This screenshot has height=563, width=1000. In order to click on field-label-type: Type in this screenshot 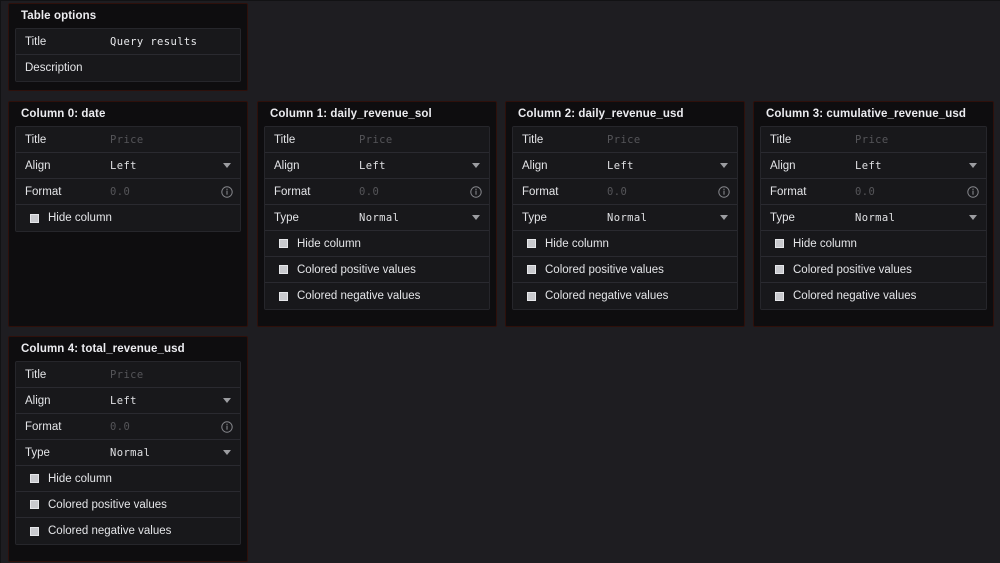, I will do `click(782, 217)`.